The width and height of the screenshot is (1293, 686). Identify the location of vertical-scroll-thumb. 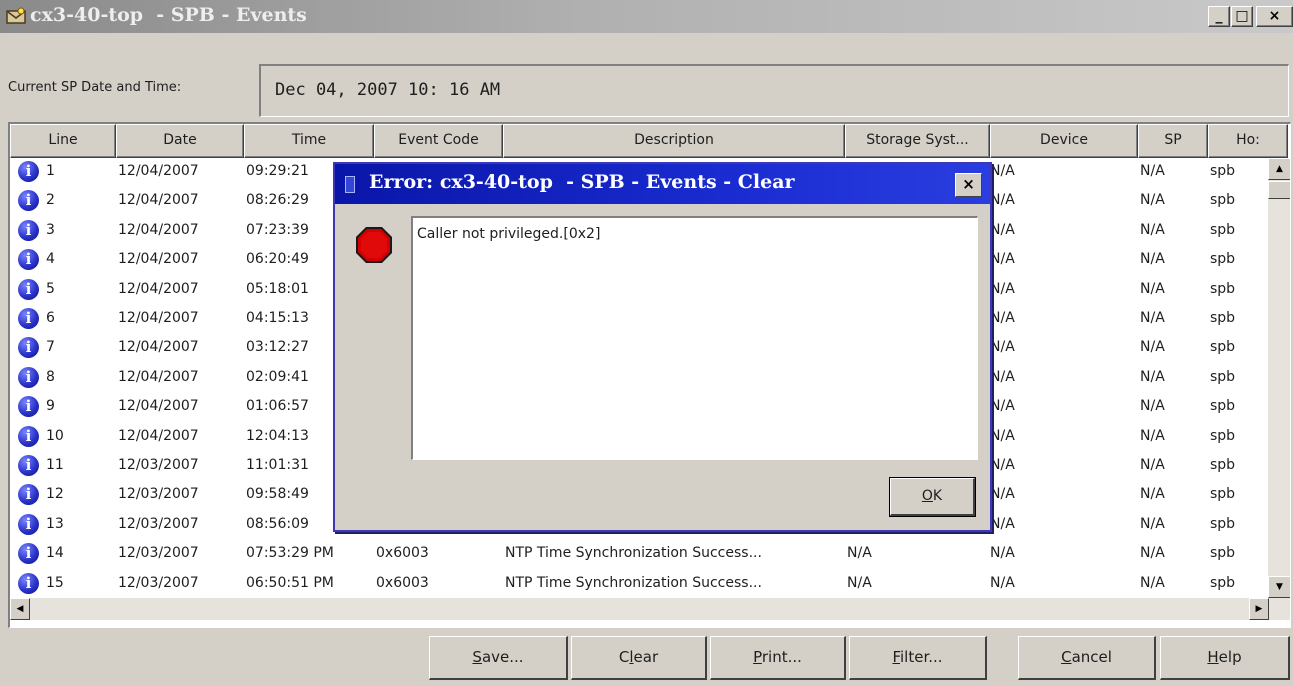
(1279, 190).